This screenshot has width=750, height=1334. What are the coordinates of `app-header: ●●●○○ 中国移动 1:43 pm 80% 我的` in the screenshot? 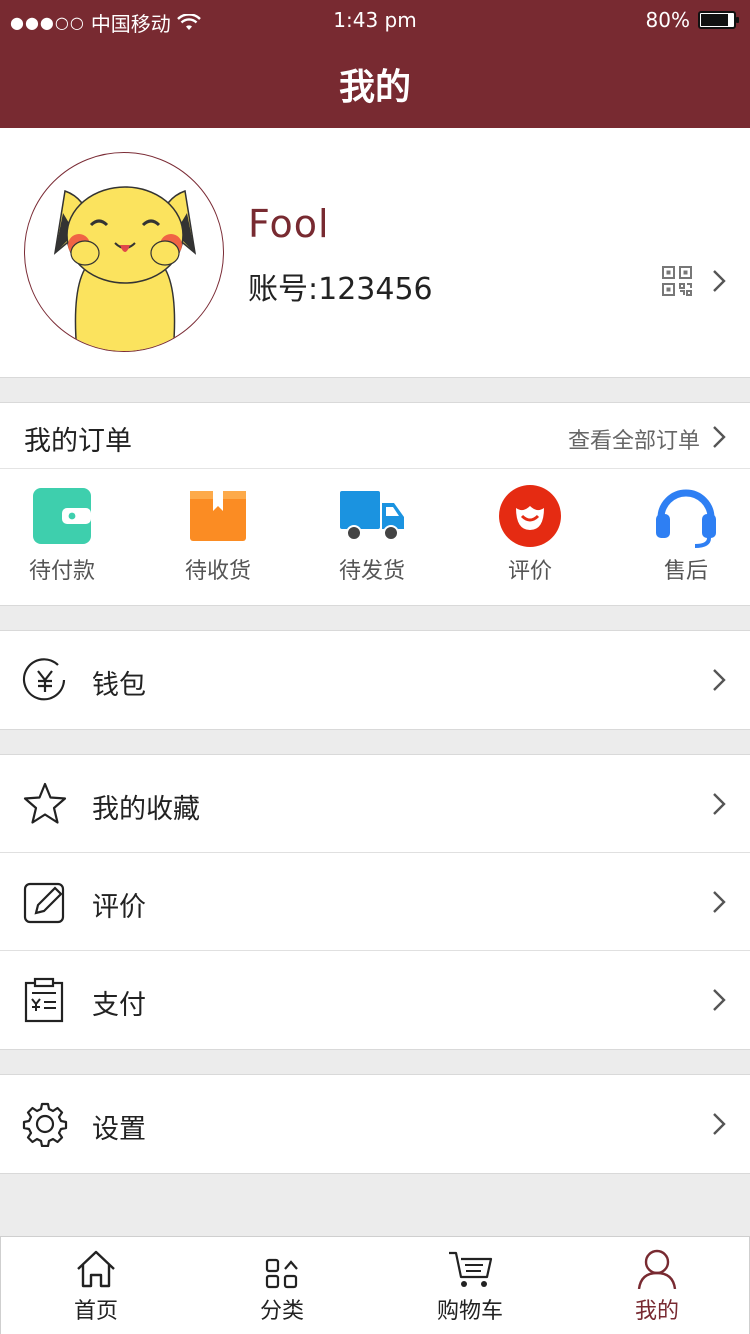 It's located at (375, 64).